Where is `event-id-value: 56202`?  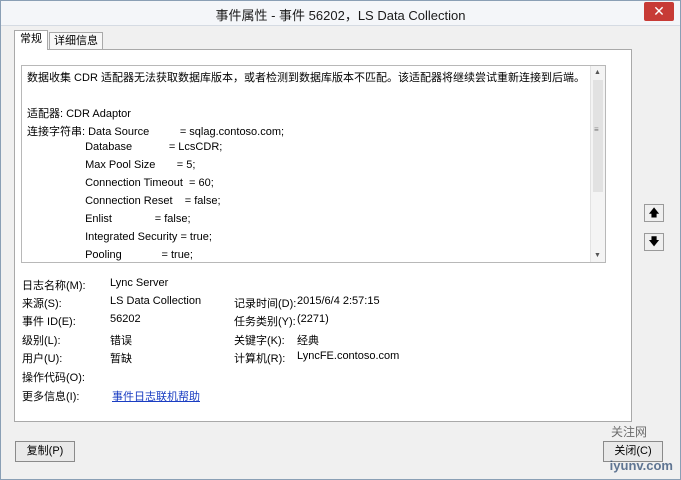
event-id-value: 56202 is located at coordinates (125, 319).